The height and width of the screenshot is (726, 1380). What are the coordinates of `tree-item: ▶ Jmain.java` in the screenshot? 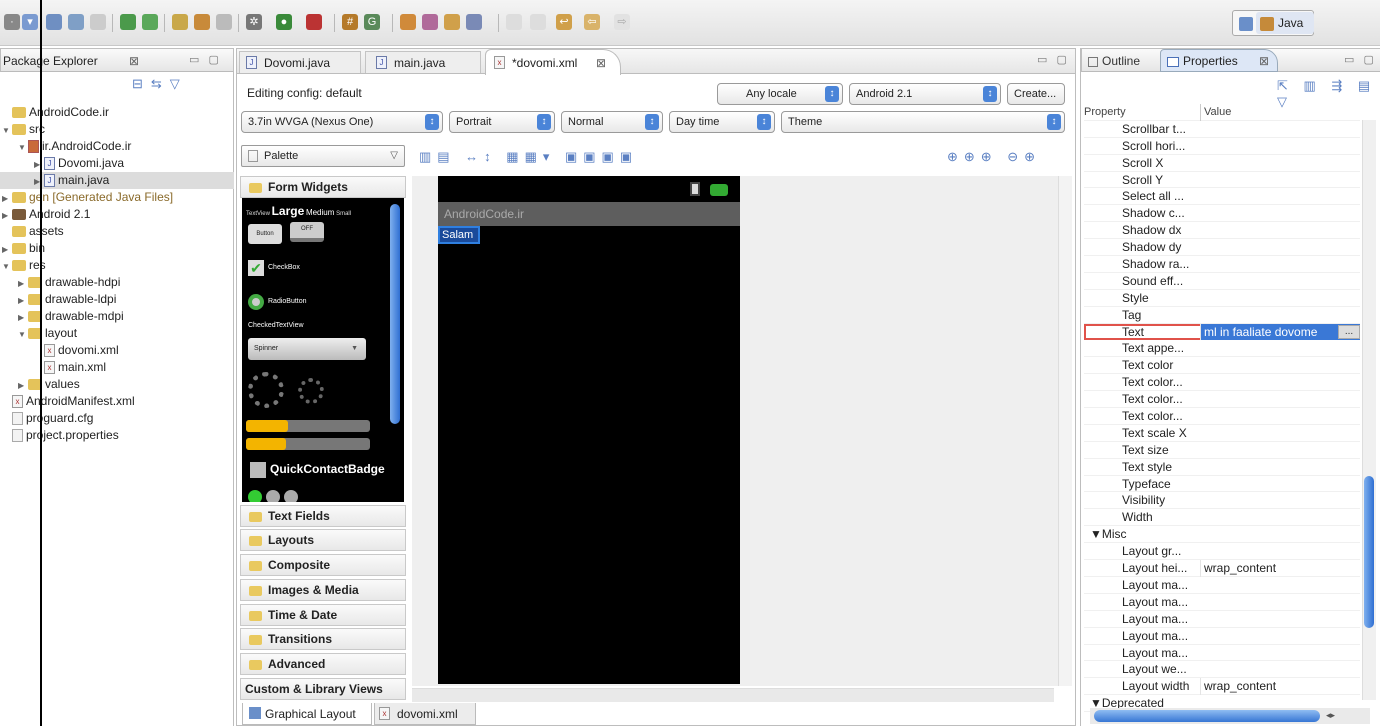 It's located at (117, 180).